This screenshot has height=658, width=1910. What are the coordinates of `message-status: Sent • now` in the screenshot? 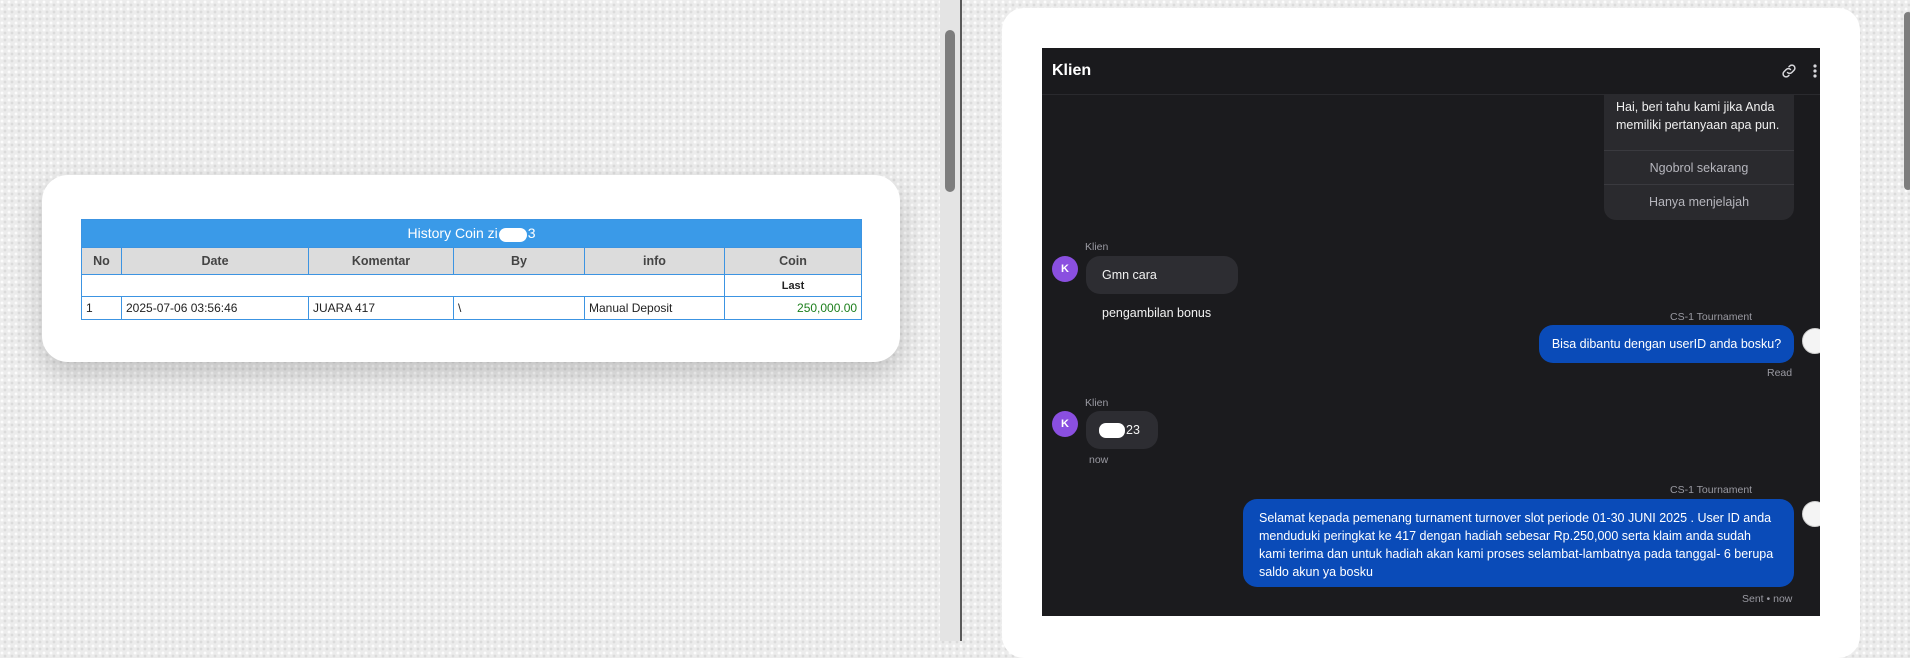 It's located at (1767, 599).